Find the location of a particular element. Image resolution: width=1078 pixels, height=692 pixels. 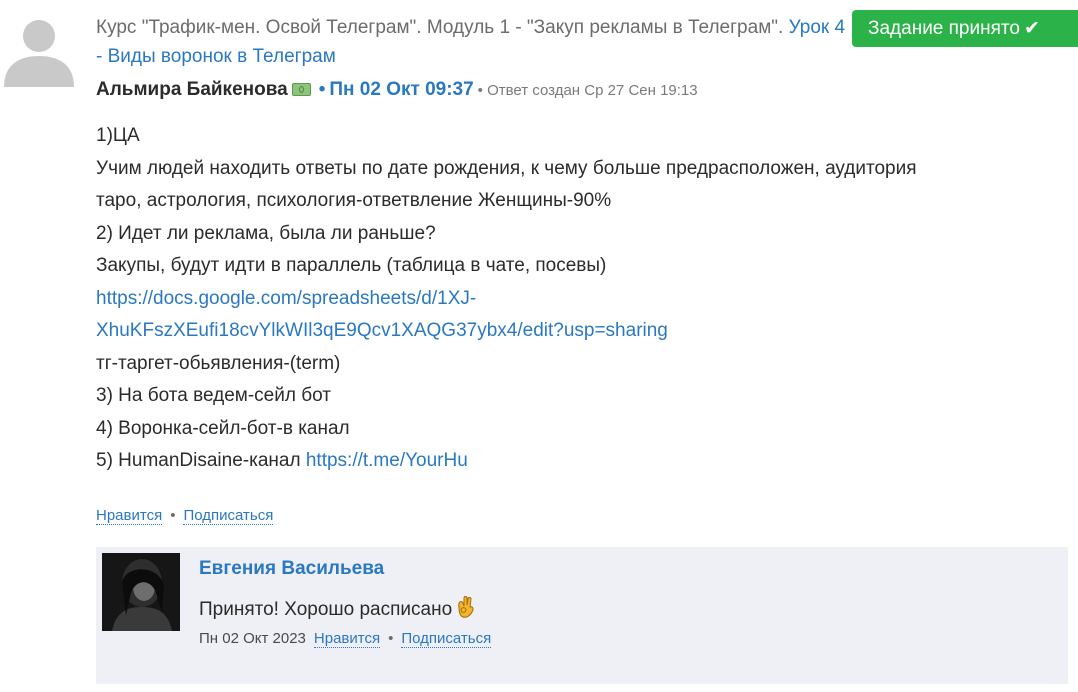

post-line: 4) Воронка-сейл-бот-в канал is located at coordinates (223, 428).